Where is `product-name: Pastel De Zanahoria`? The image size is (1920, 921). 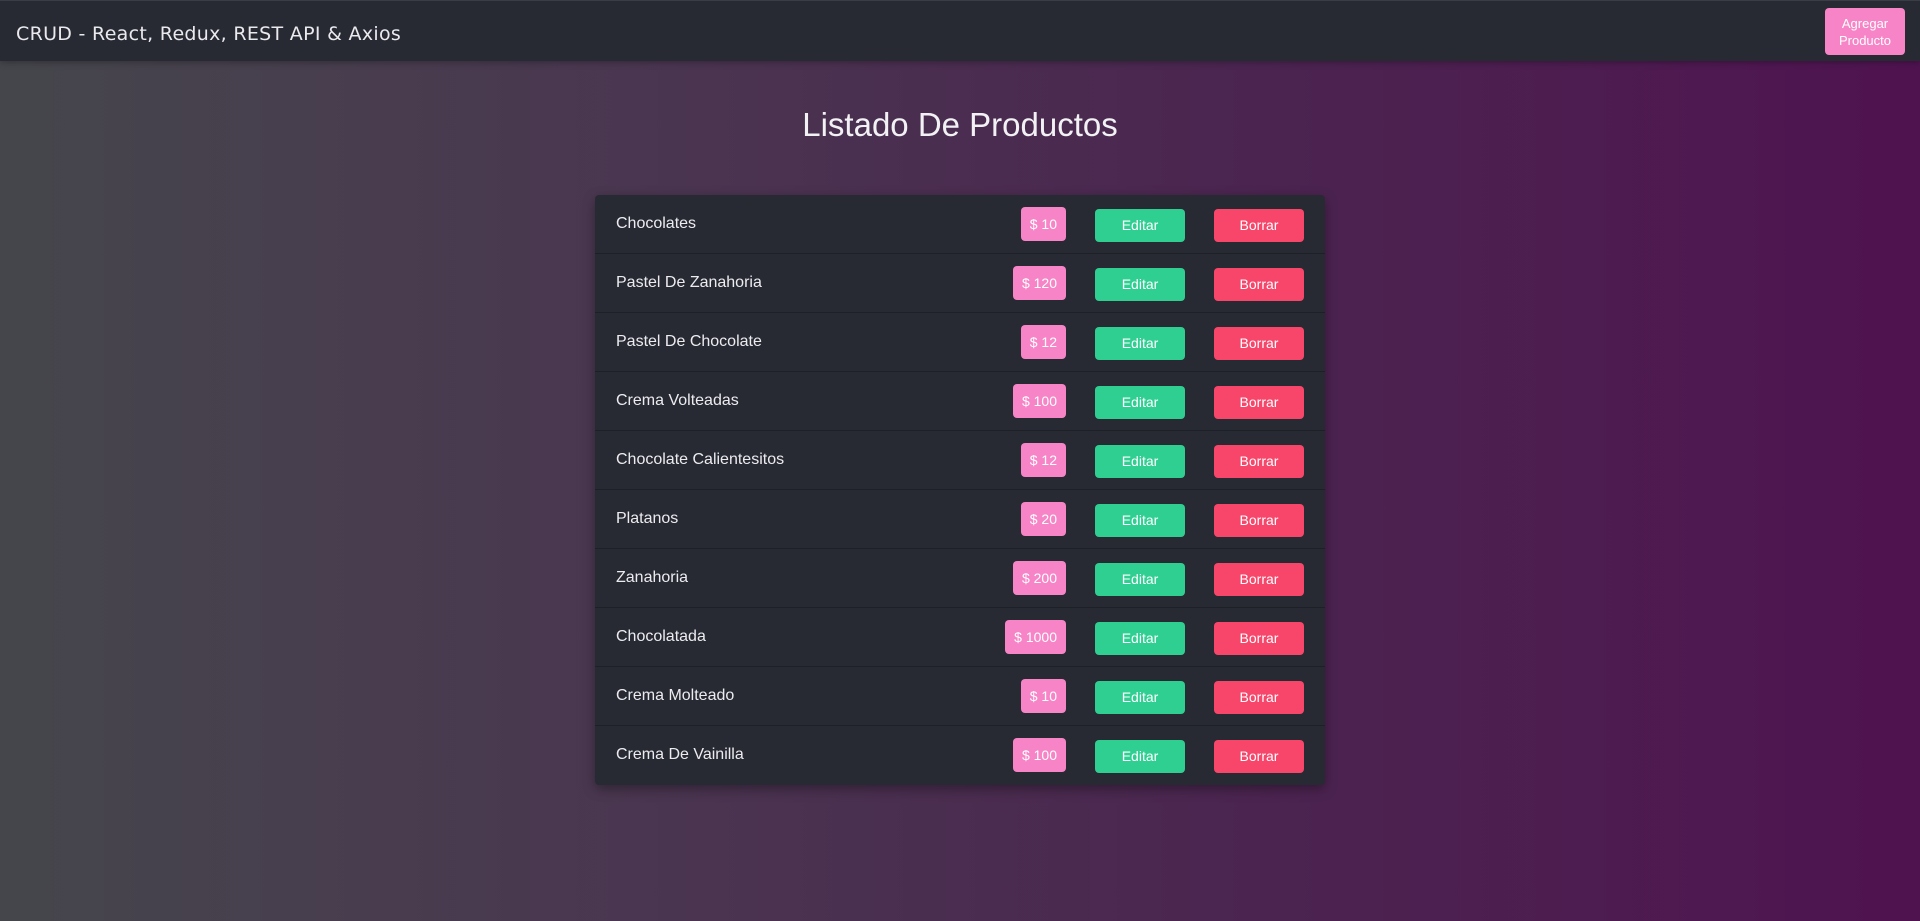 product-name: Pastel De Zanahoria is located at coordinates (689, 282).